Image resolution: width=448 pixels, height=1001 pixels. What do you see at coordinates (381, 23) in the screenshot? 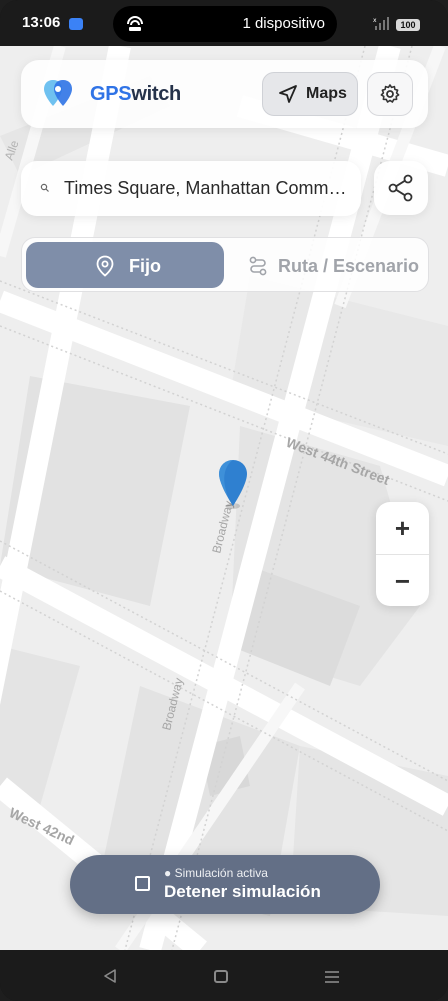
I see `signal-icon: x` at bounding box center [381, 23].